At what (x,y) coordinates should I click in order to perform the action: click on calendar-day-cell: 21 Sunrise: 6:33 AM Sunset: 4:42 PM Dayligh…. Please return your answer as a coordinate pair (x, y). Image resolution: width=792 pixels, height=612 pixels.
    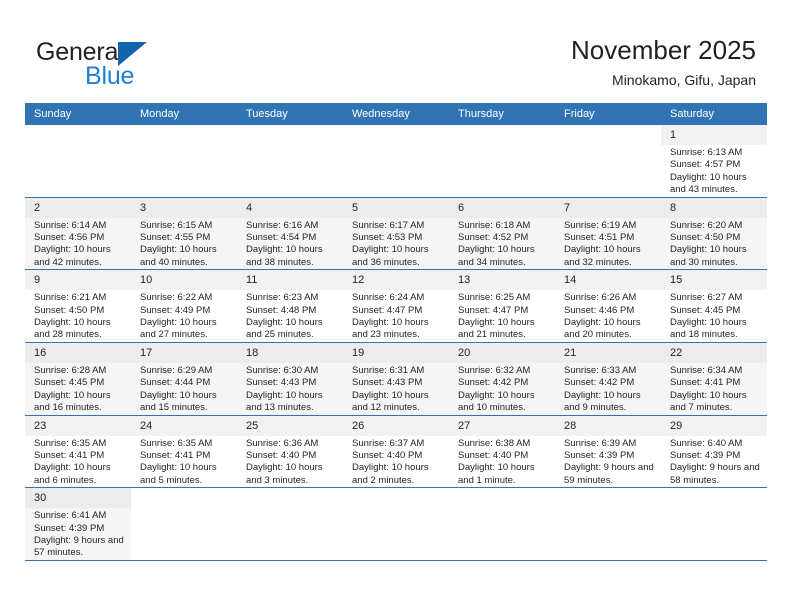
    Looking at the image, I should click on (608, 379).